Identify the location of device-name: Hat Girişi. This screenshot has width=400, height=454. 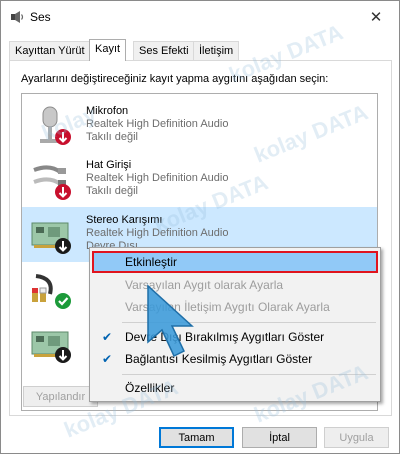
(109, 165).